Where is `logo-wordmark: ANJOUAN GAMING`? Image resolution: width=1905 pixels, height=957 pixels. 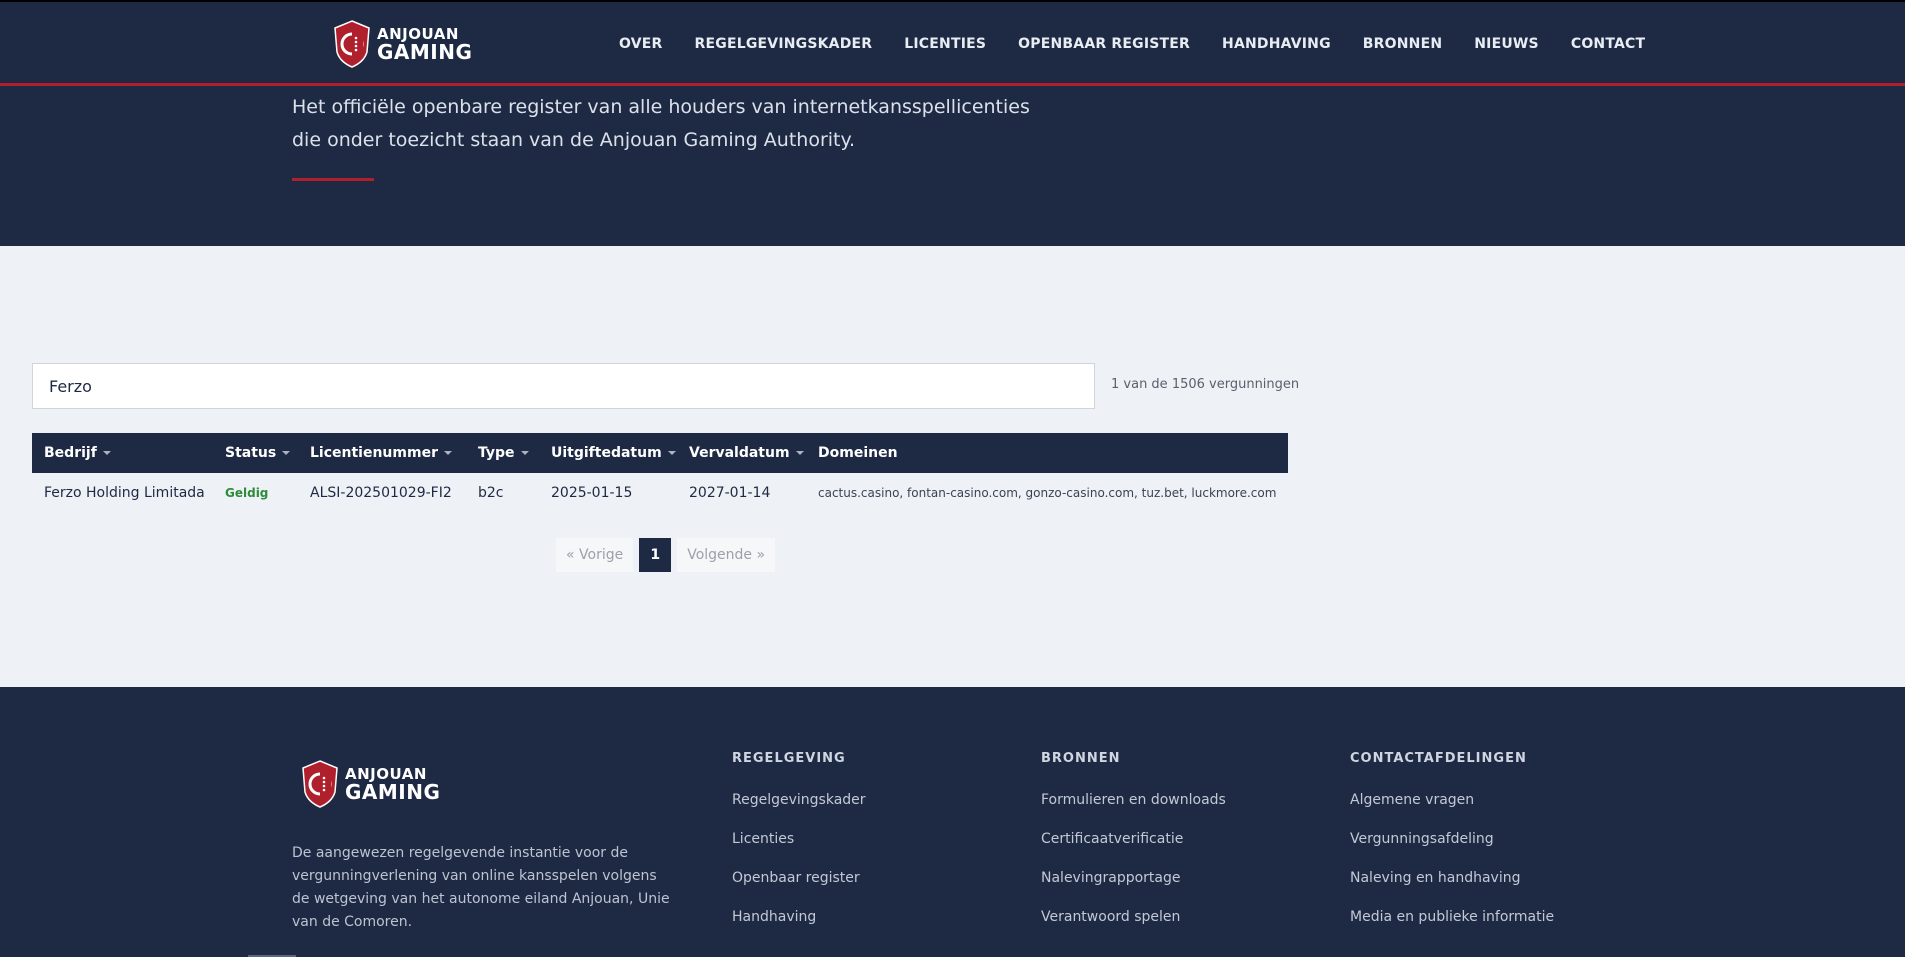
logo-wordmark: ANJOUAN GAMING is located at coordinates (425, 45).